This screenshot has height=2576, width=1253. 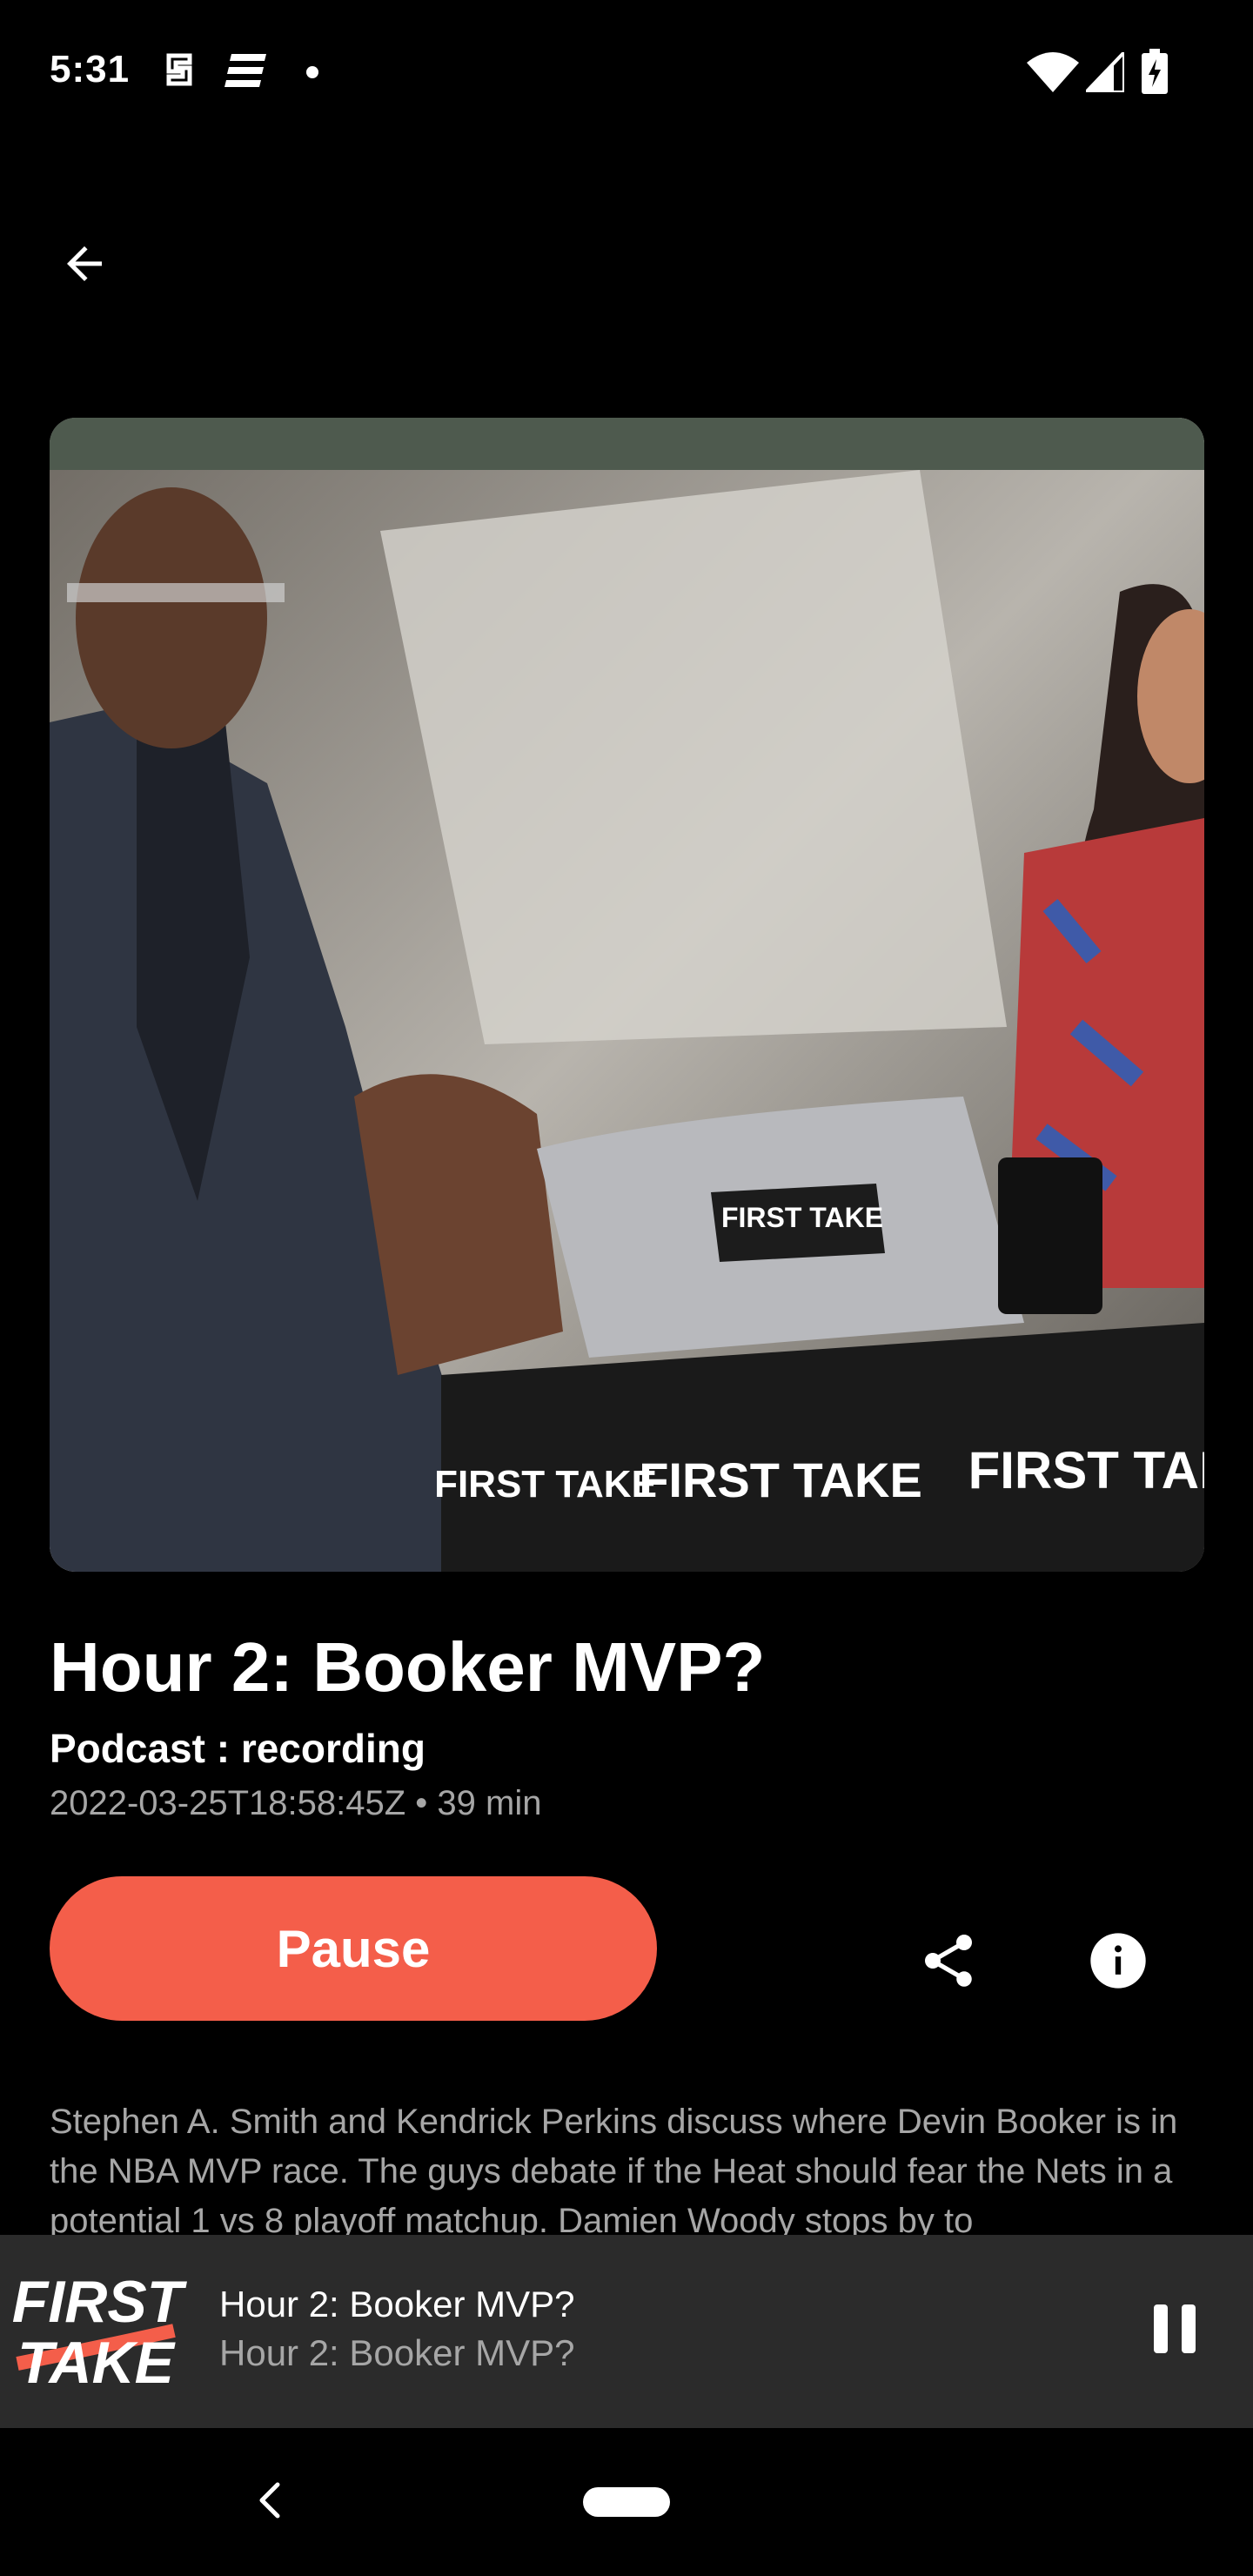 I want to click on laptop-logo: FIRST TAKE, so click(x=802, y=1218).